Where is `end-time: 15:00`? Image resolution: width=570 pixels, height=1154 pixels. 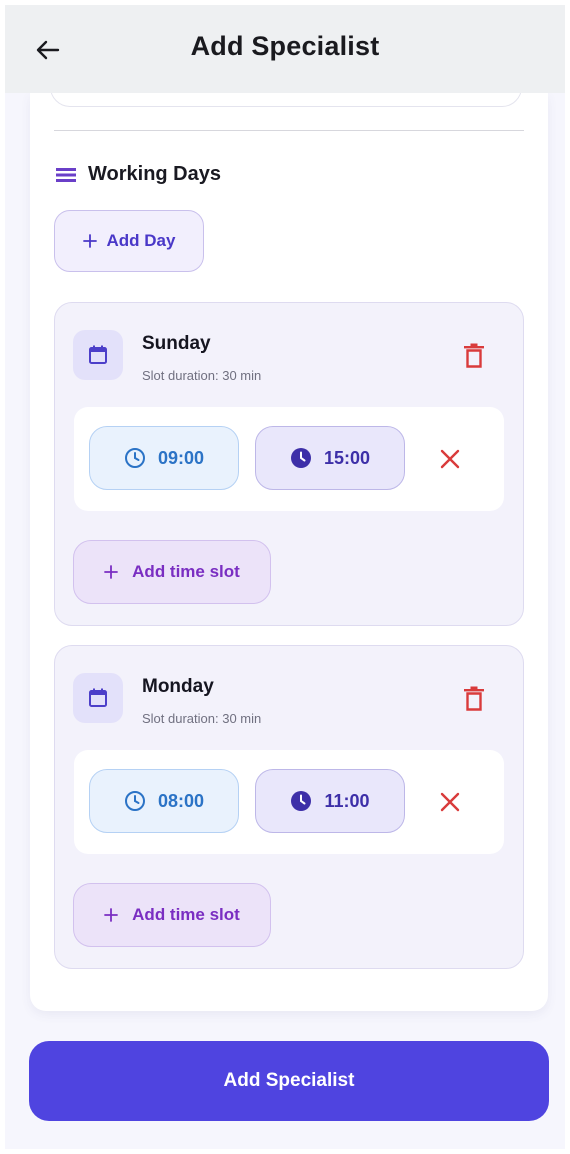 end-time: 15:00 is located at coordinates (347, 457).